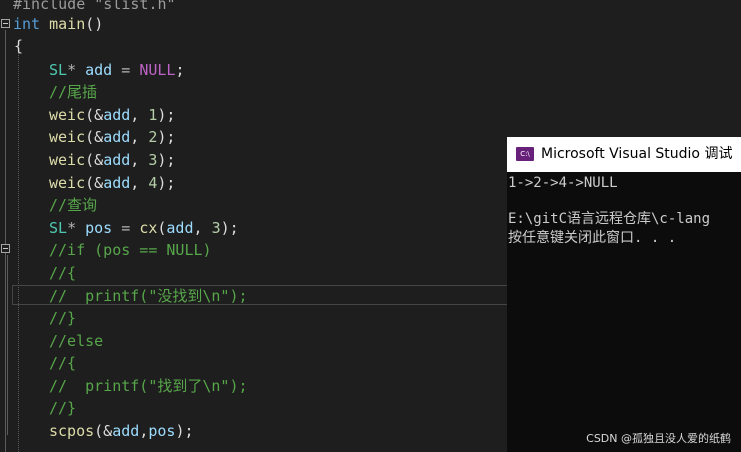 Image resolution: width=741 pixels, height=452 pixels. What do you see at coordinates (157, 70) in the screenshot?
I see `macro-null: NULL` at bounding box center [157, 70].